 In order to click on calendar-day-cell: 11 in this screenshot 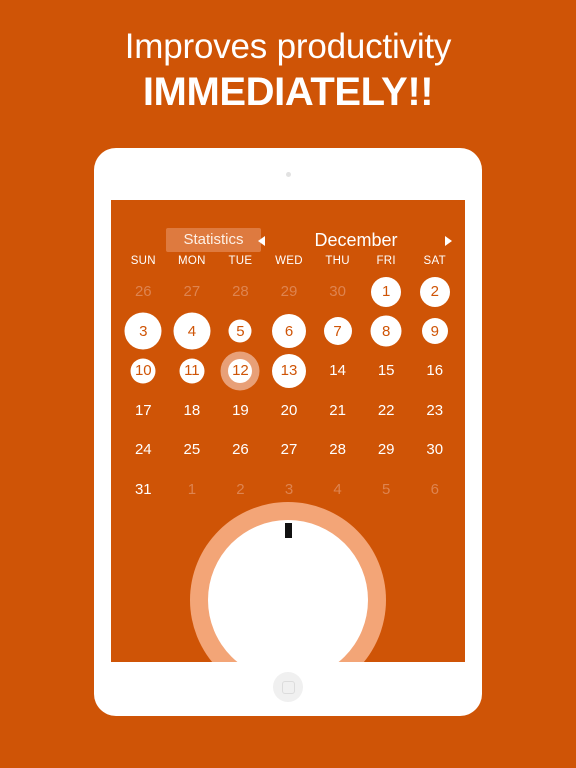, I will do `click(192, 371)`.